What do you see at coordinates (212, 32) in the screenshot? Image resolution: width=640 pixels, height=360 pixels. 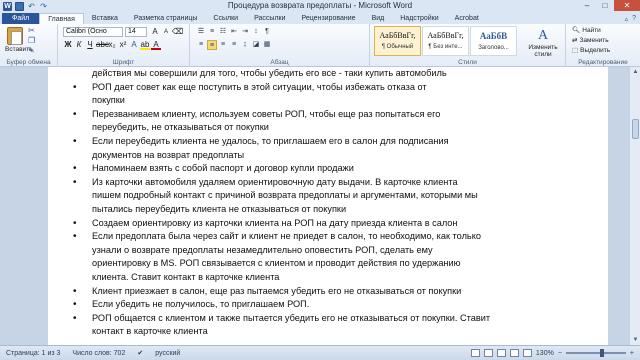 I see `numbering-icon: ≡` at bounding box center [212, 32].